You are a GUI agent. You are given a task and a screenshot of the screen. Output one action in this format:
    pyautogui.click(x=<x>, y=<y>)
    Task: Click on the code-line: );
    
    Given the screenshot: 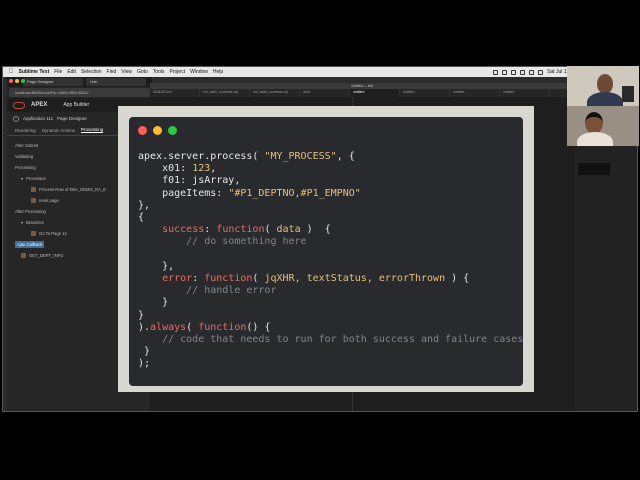 What is the action you would take?
    pyautogui.click(x=144, y=364)
    